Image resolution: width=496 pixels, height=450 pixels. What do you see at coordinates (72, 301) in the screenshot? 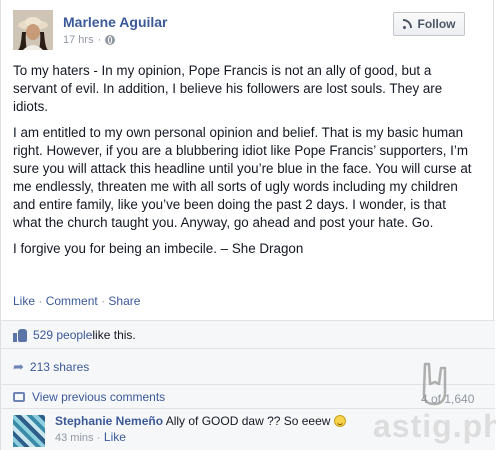
I see `comment-link: Comment` at bounding box center [72, 301].